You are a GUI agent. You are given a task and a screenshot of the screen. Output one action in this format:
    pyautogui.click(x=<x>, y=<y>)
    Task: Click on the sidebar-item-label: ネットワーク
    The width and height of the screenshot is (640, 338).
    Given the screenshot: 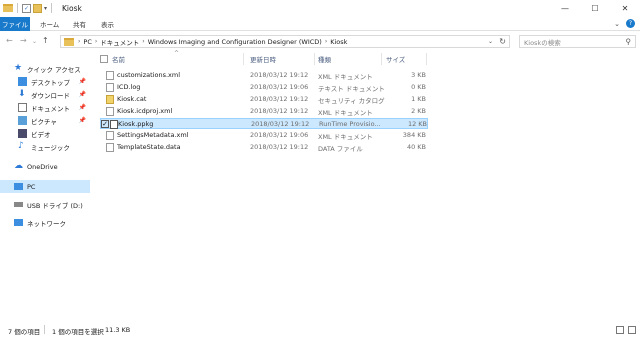 What is the action you would take?
    pyautogui.click(x=46, y=223)
    